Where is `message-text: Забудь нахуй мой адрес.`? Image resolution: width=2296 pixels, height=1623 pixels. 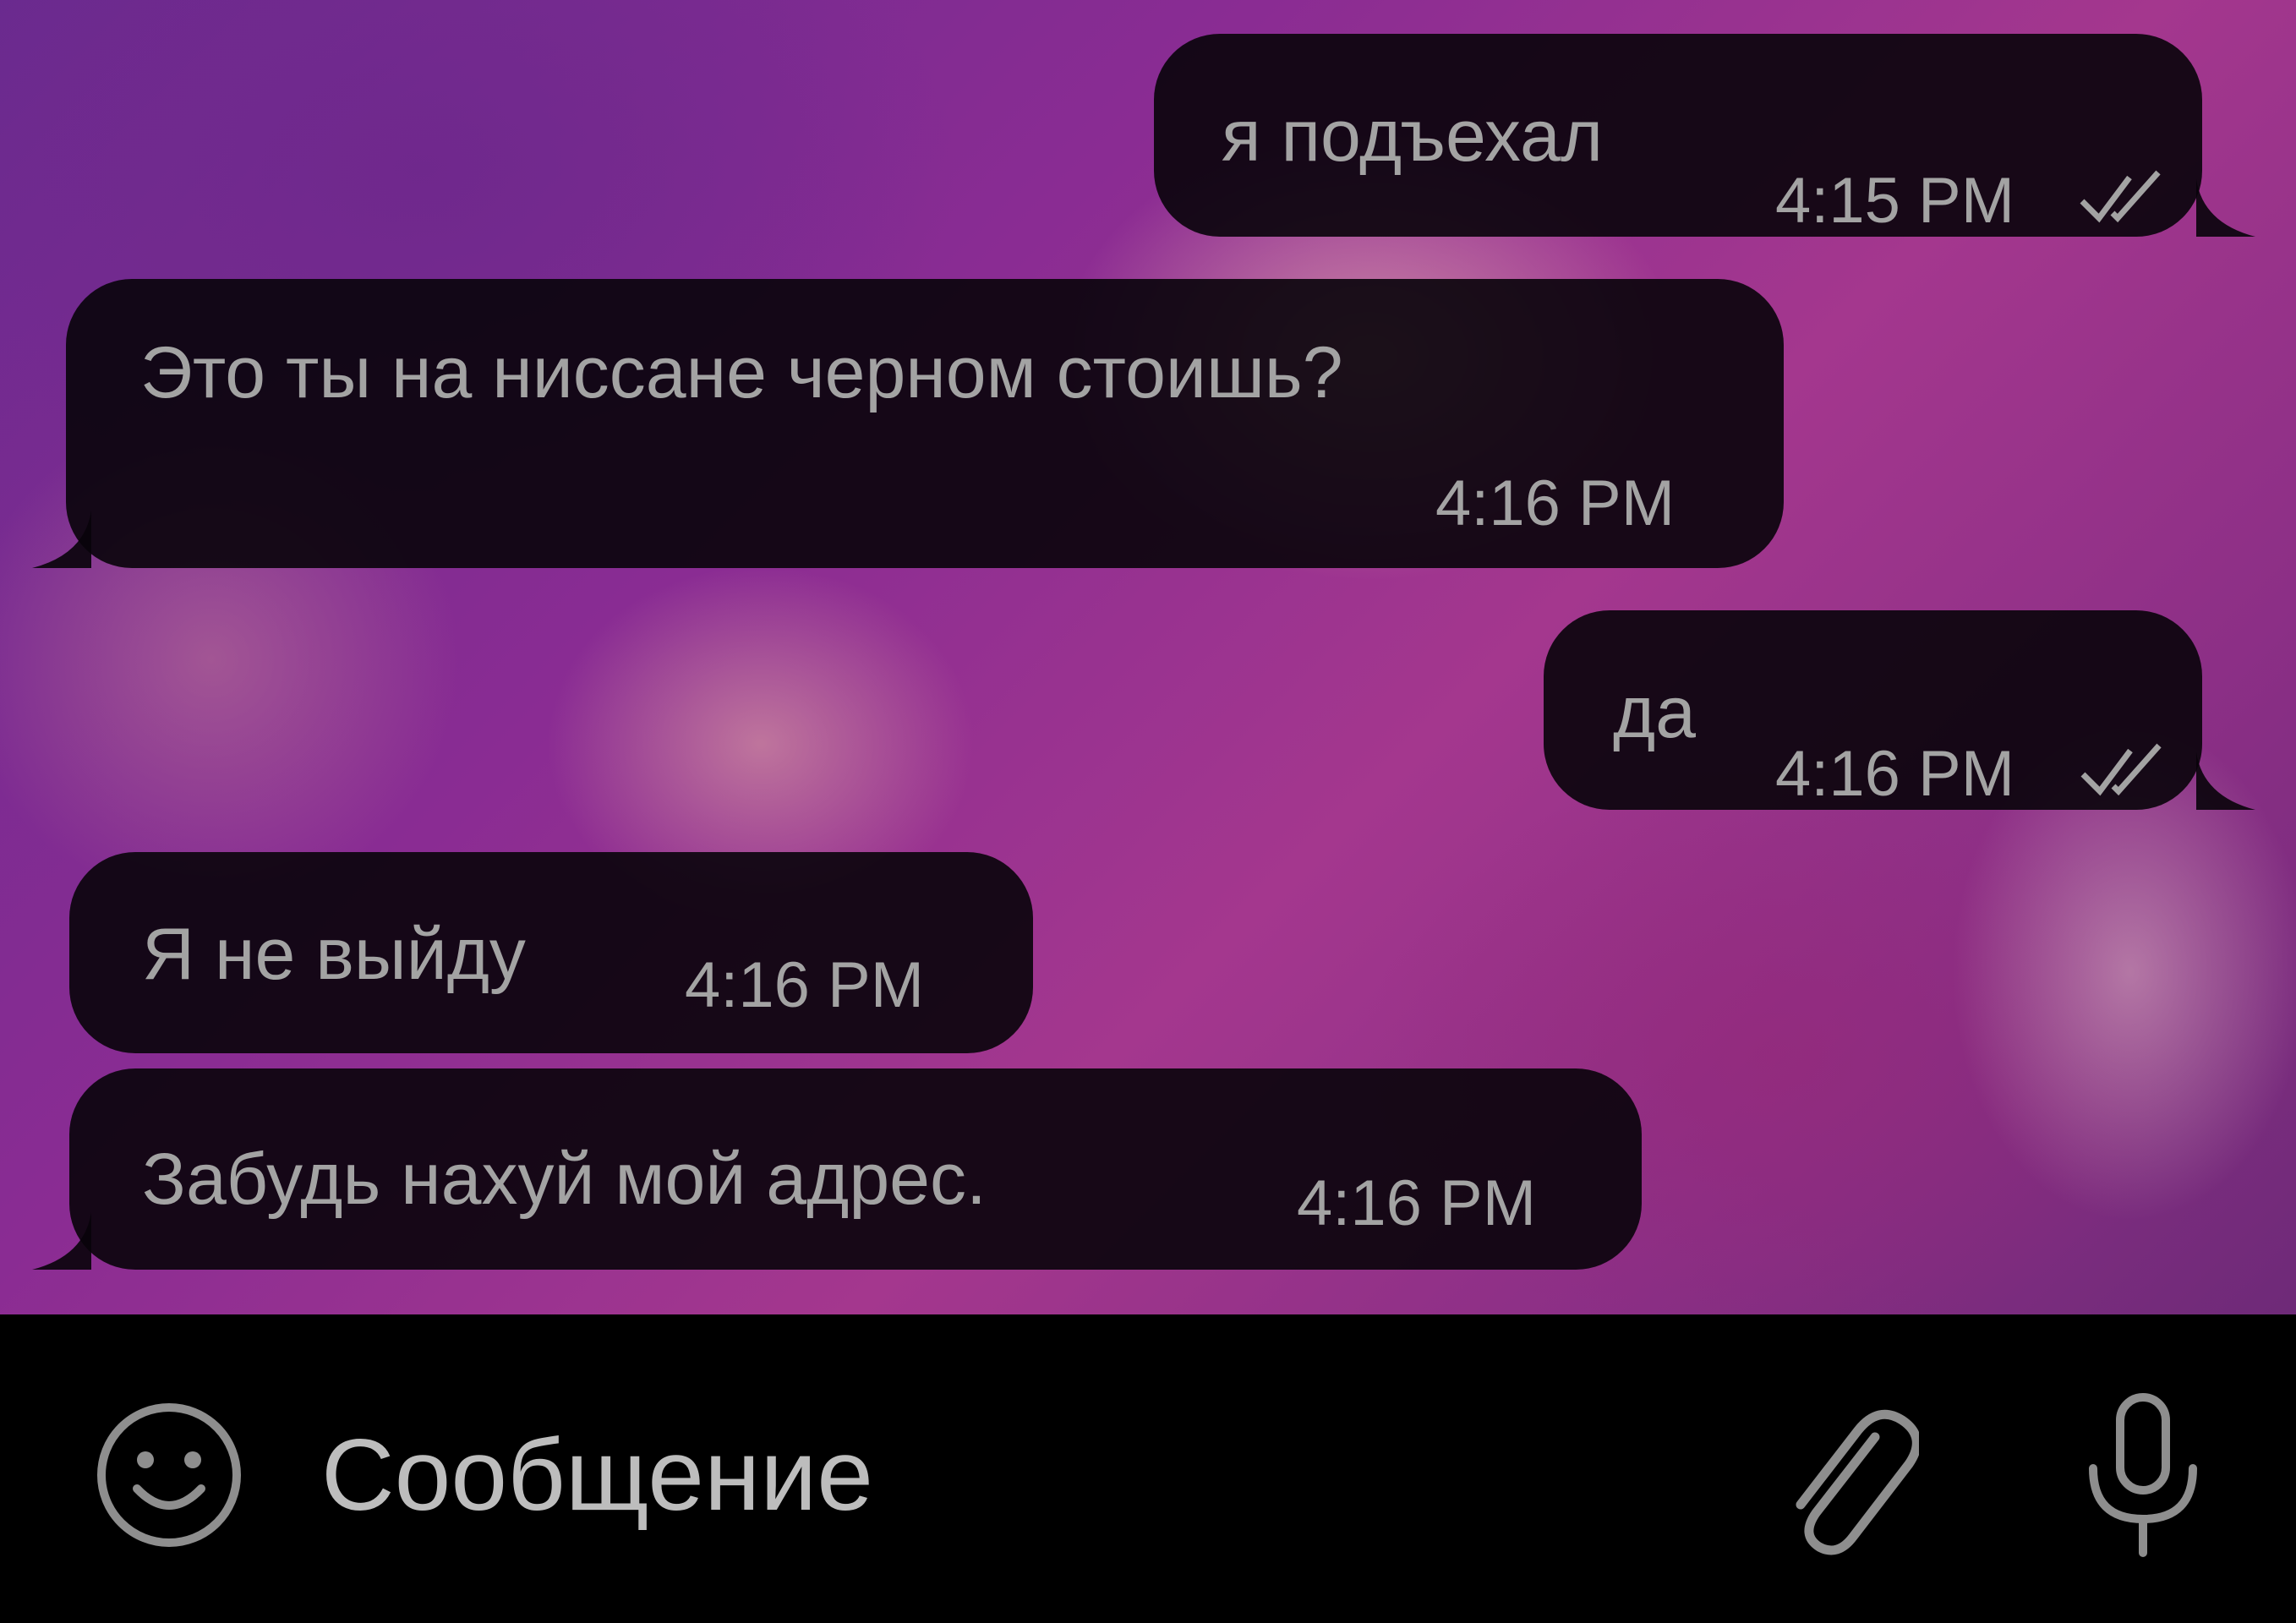 message-text: Забудь нахуй мой адрес. is located at coordinates (564, 1179).